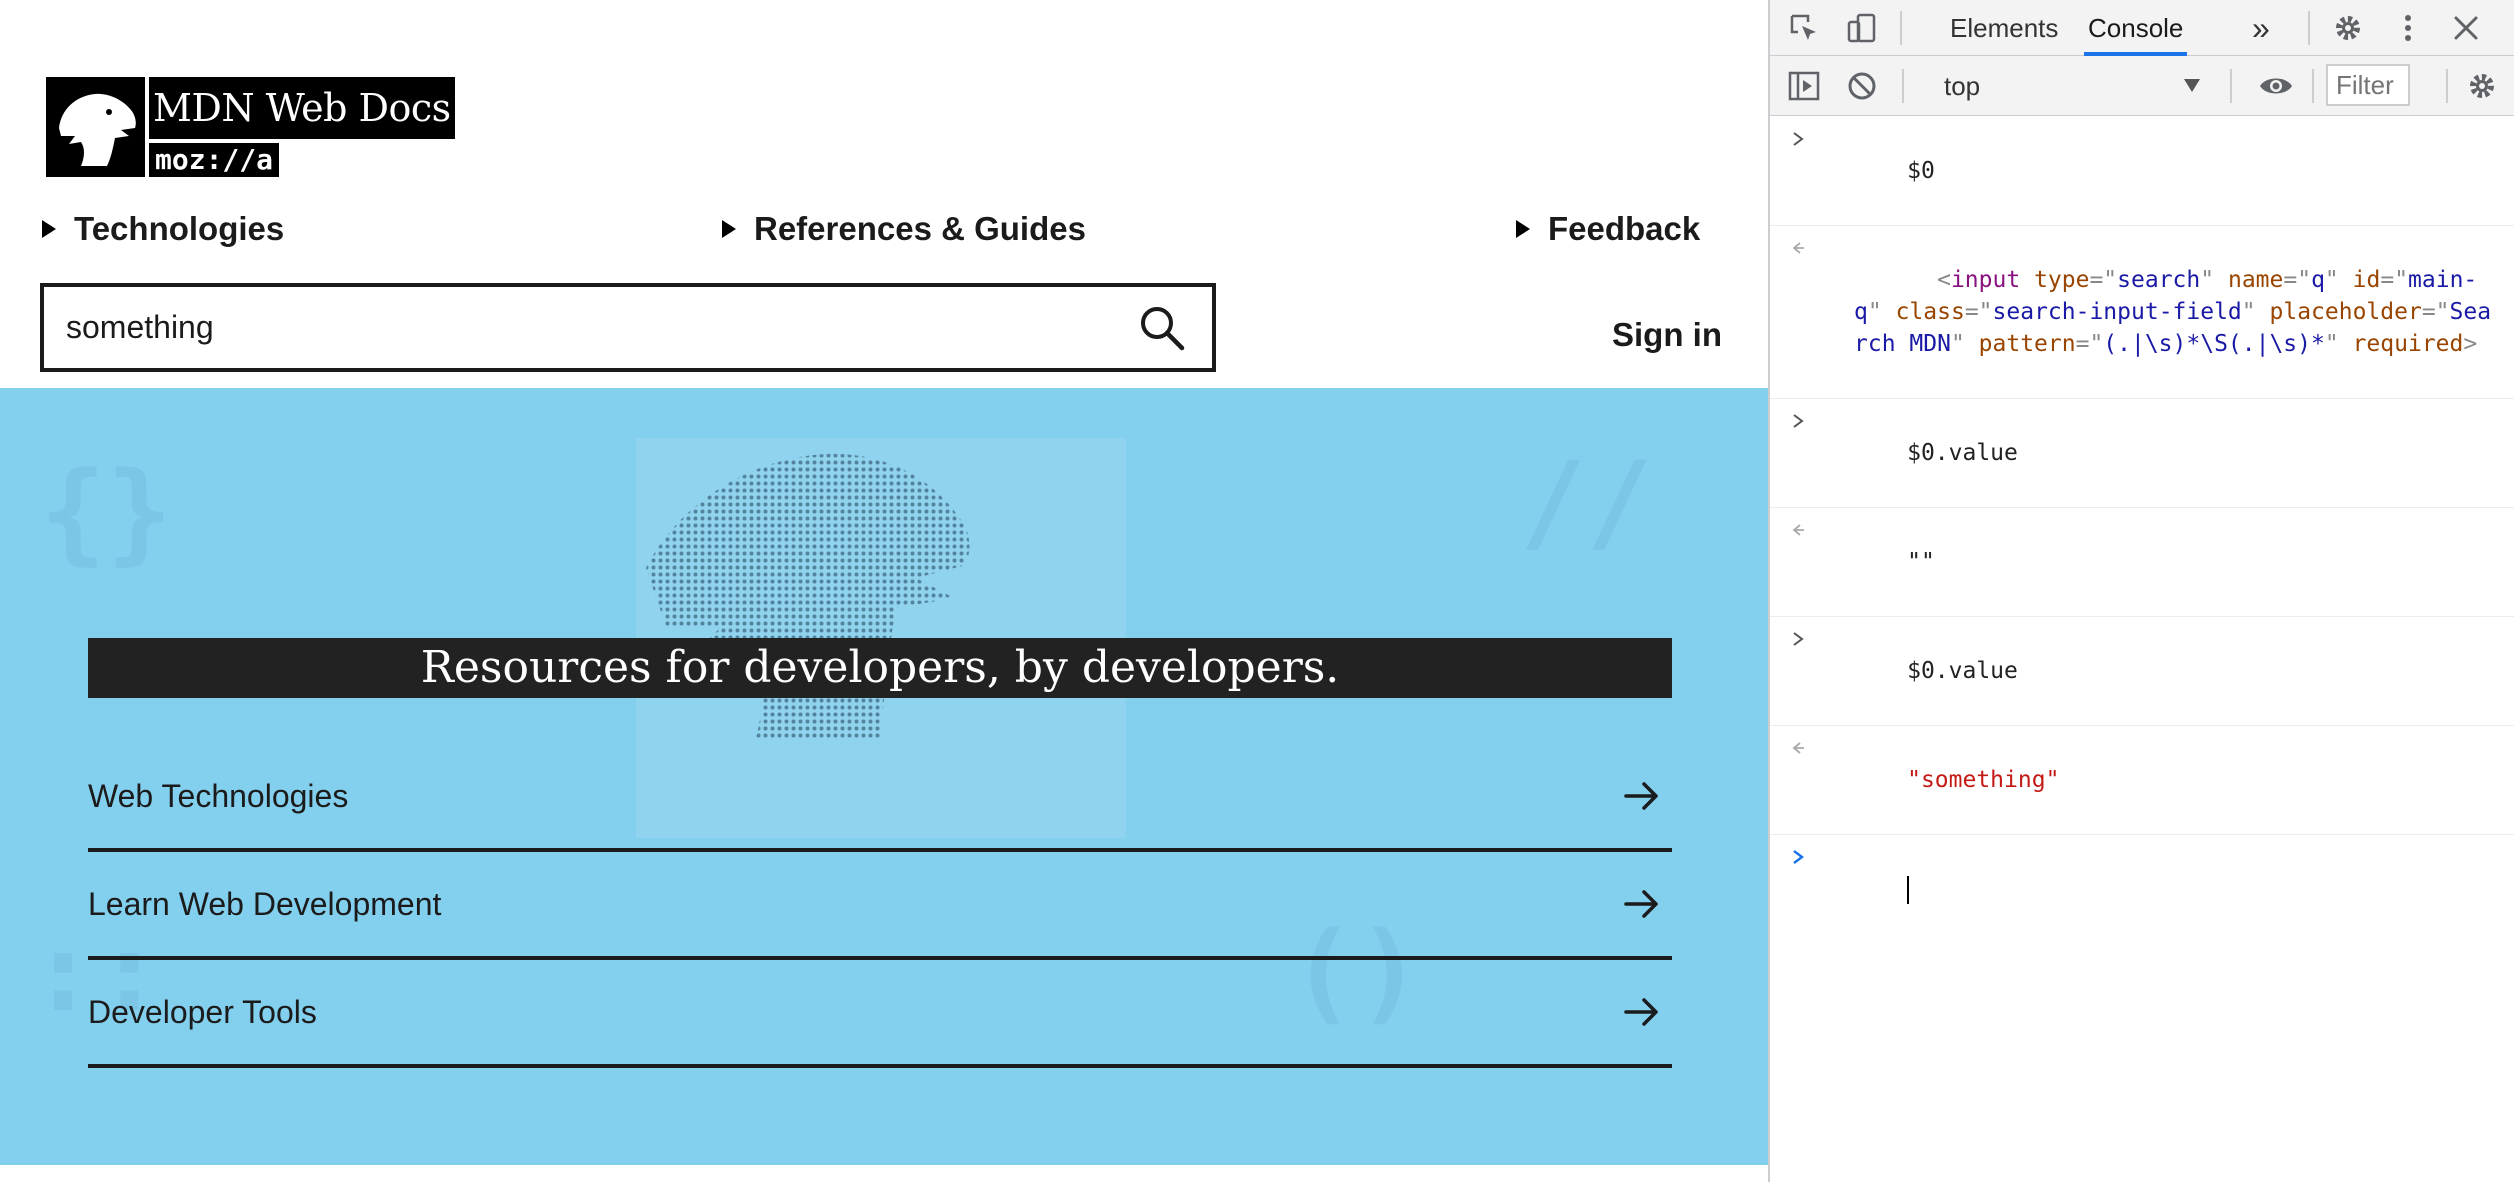 The width and height of the screenshot is (2514, 1182). I want to click on text-caret, so click(1908, 889).